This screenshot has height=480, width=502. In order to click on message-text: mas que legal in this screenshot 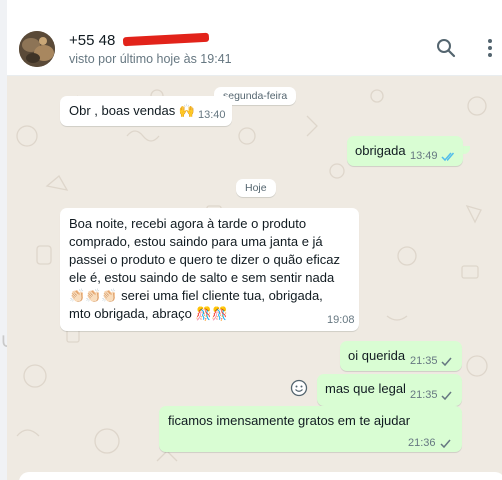, I will do `click(365, 388)`.